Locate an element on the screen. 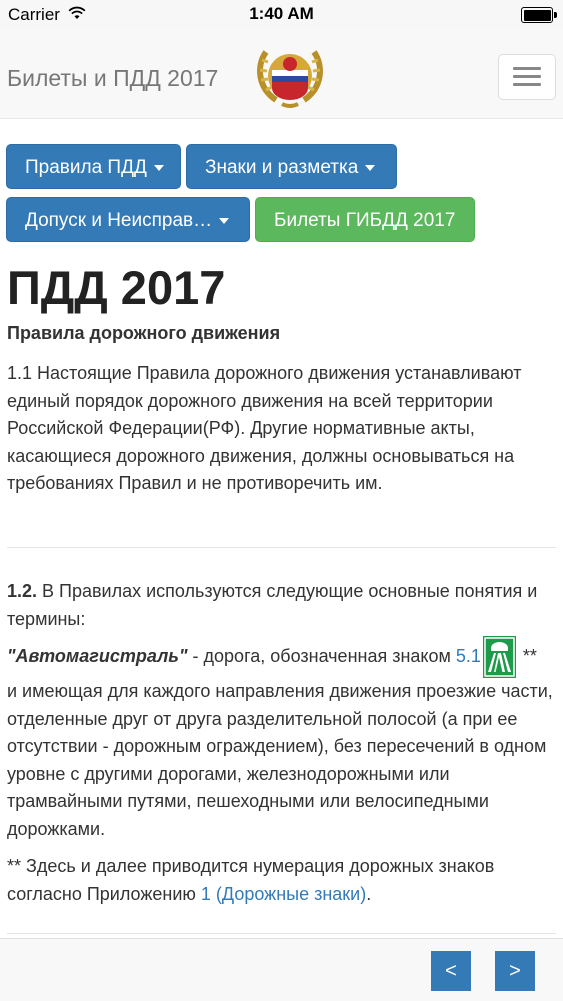  rules-dropdown-button: Правила ПДД is located at coordinates (93, 166).